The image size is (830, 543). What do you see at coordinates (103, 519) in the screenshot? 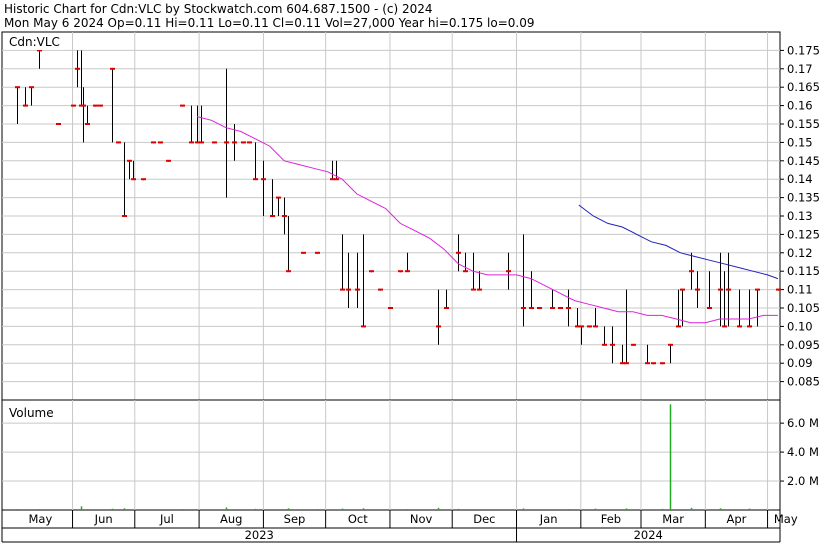
I see `month-label: Jun` at bounding box center [103, 519].